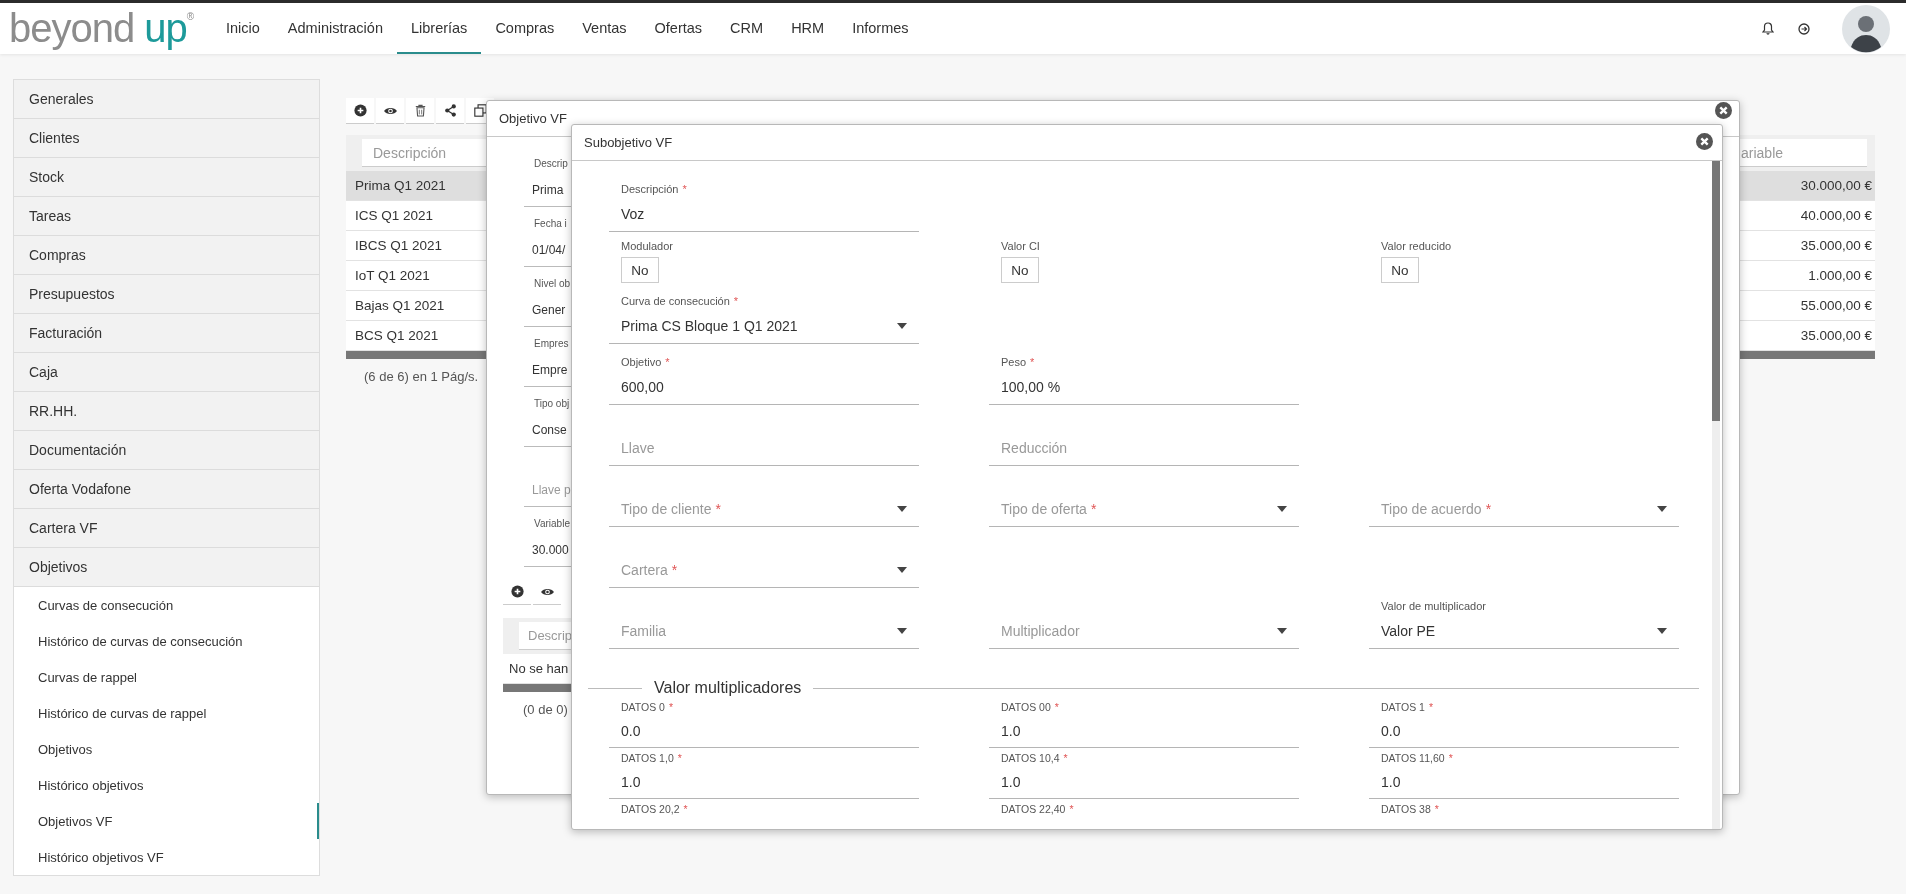  Describe the element at coordinates (728, 688) in the screenshot. I see `section-title: Valor multiplicadores` at that location.